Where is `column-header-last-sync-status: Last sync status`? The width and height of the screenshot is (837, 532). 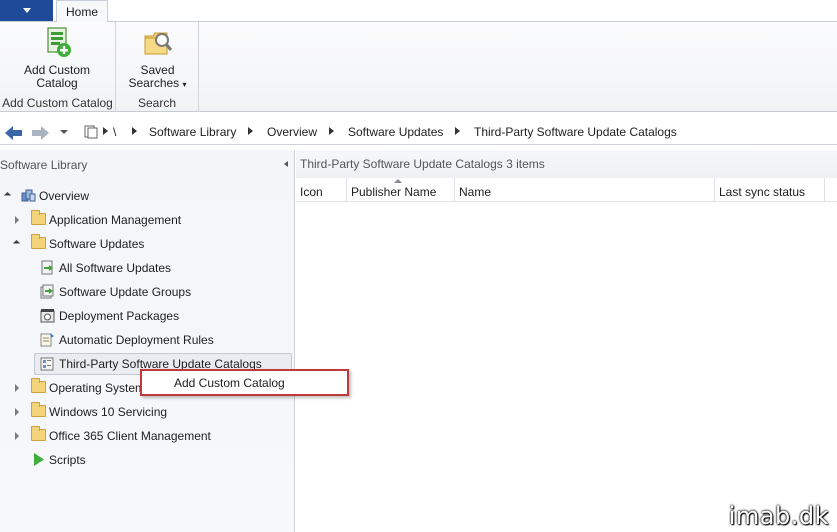
column-header-last-sync-status: Last sync status is located at coordinates (770, 190).